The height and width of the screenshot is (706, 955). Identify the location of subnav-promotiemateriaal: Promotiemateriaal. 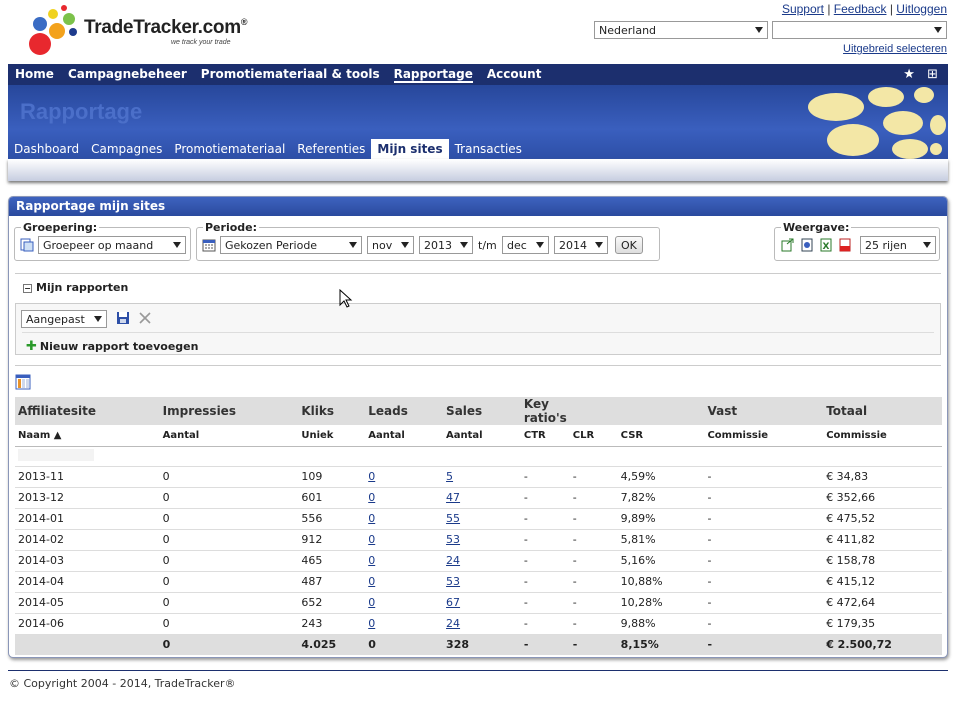
(229, 149).